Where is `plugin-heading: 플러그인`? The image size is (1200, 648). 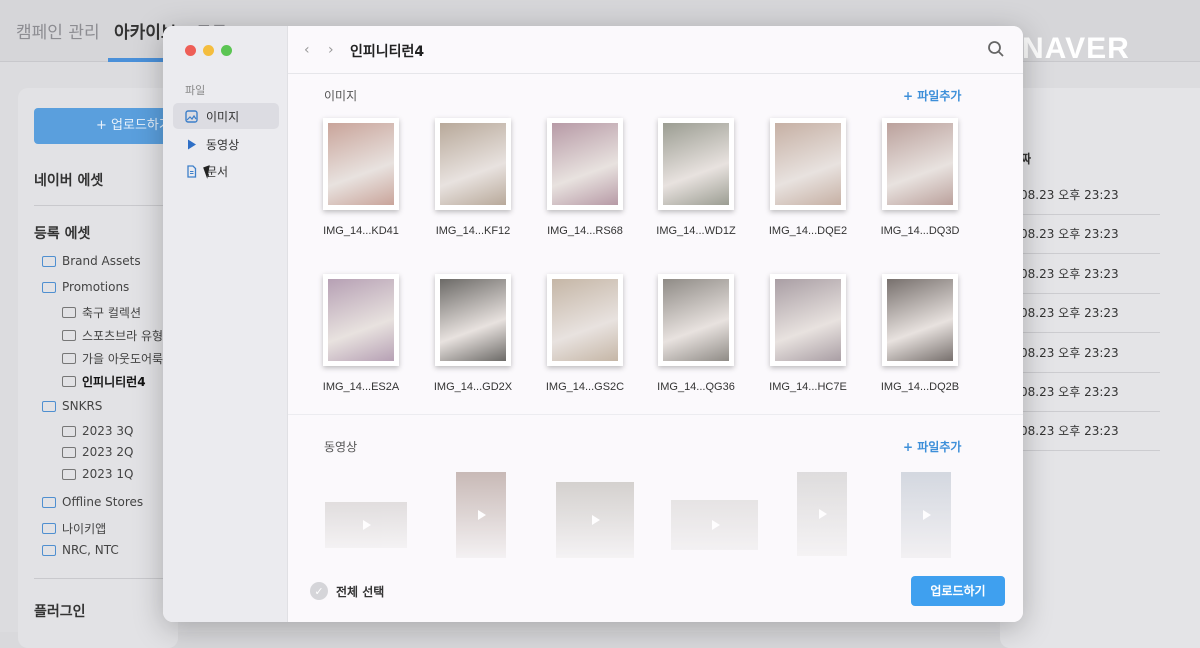 plugin-heading: 플러그인 is located at coordinates (60, 611).